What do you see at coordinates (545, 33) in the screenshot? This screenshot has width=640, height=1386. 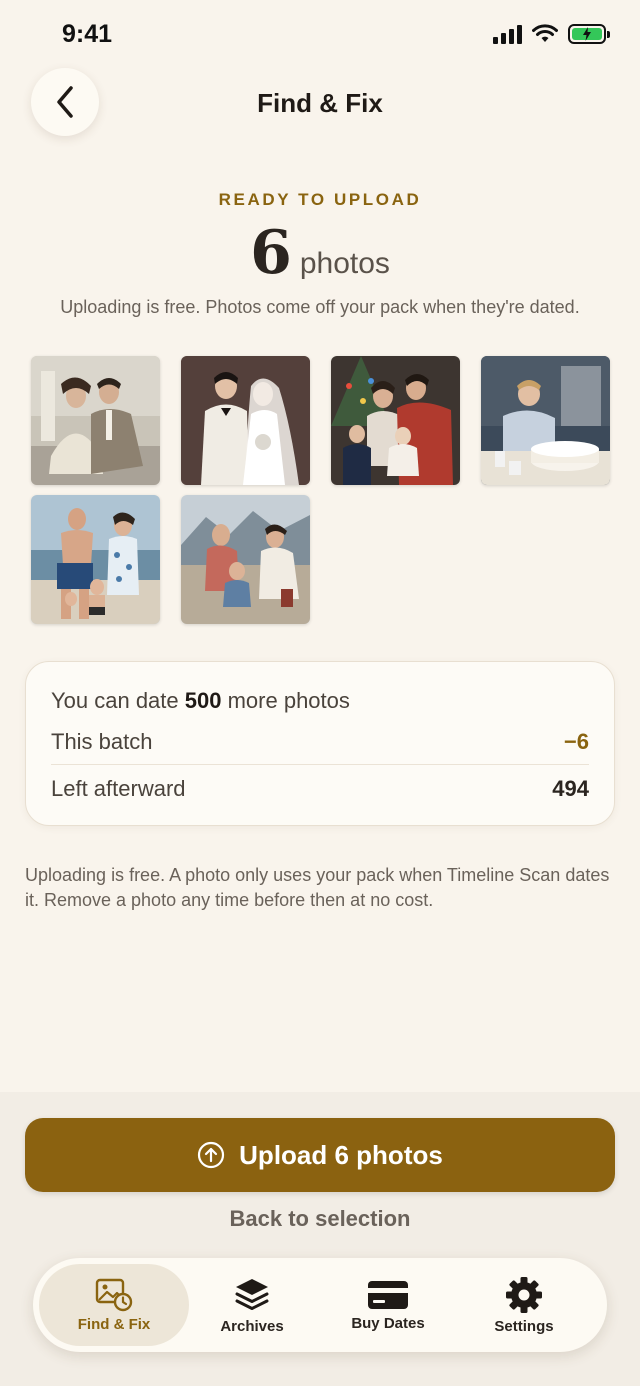 I see `wifi-icon` at bounding box center [545, 33].